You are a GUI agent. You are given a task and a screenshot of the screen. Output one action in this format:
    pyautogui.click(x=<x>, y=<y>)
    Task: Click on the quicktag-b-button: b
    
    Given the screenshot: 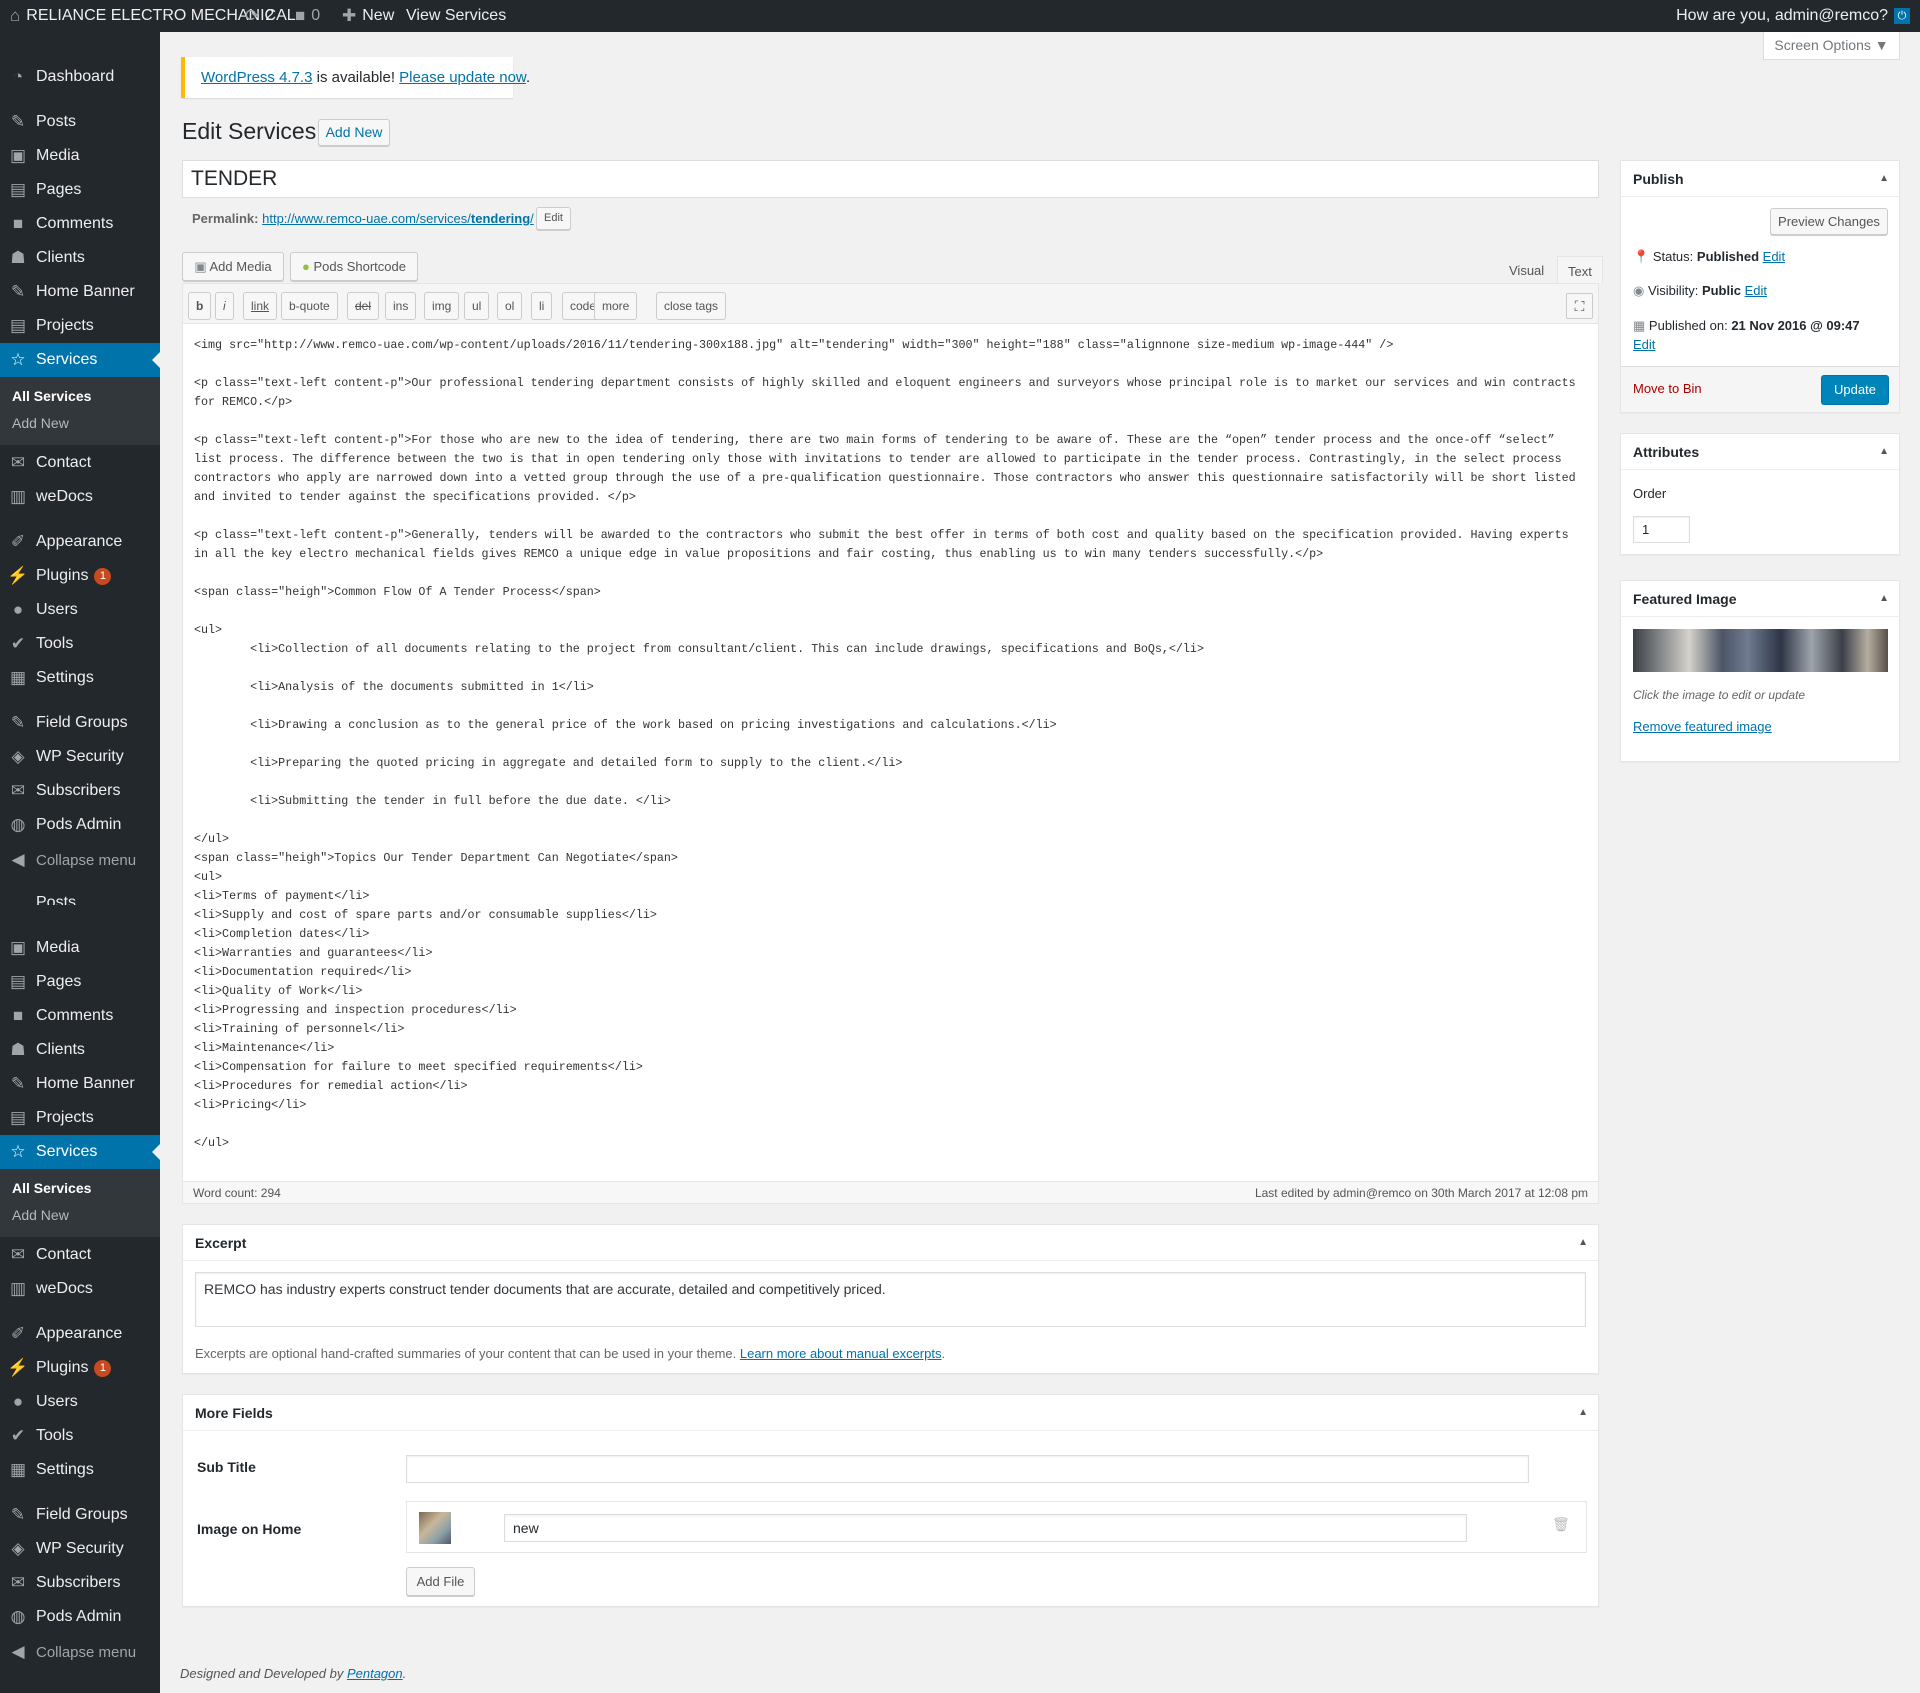 What is the action you would take?
    pyautogui.click(x=200, y=306)
    